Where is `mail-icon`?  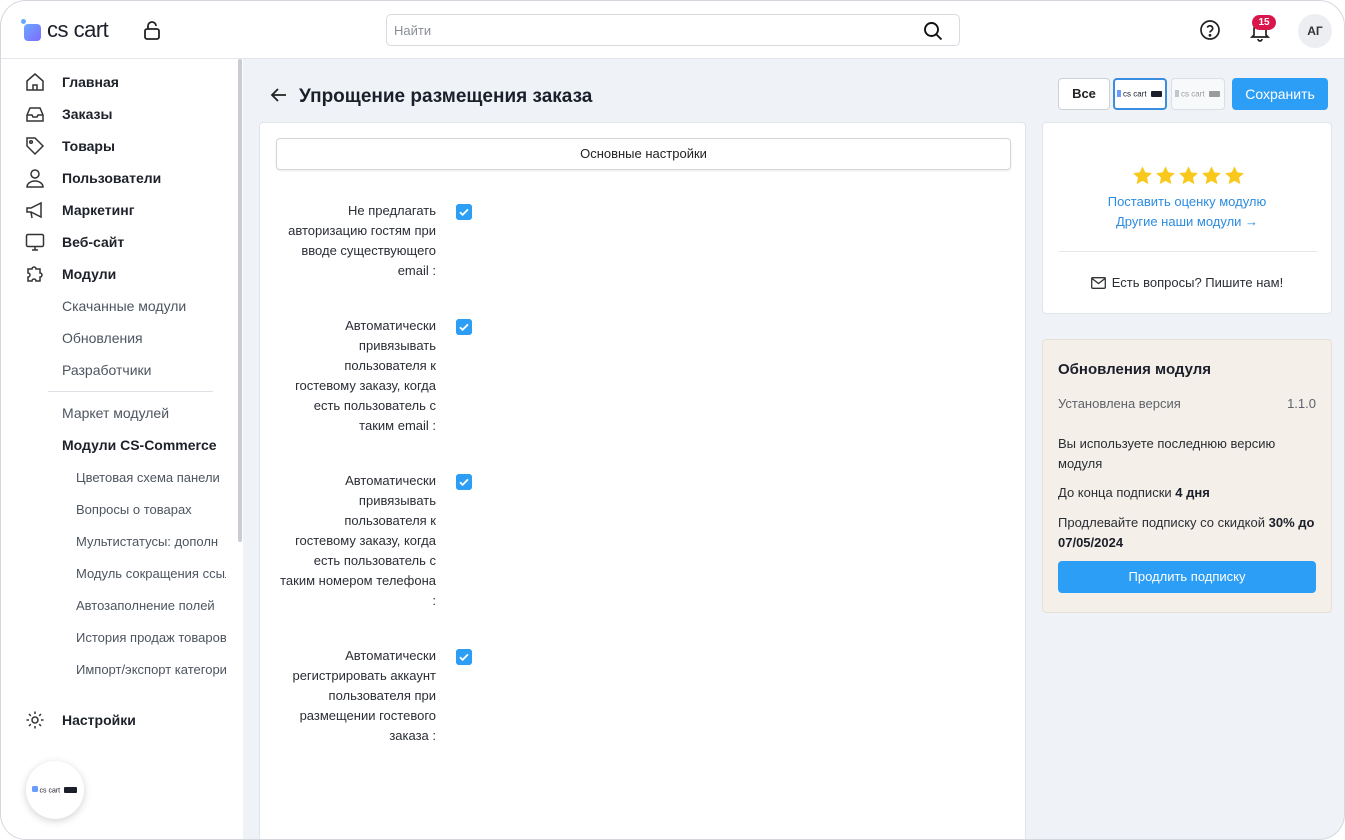 mail-icon is located at coordinates (1098, 282).